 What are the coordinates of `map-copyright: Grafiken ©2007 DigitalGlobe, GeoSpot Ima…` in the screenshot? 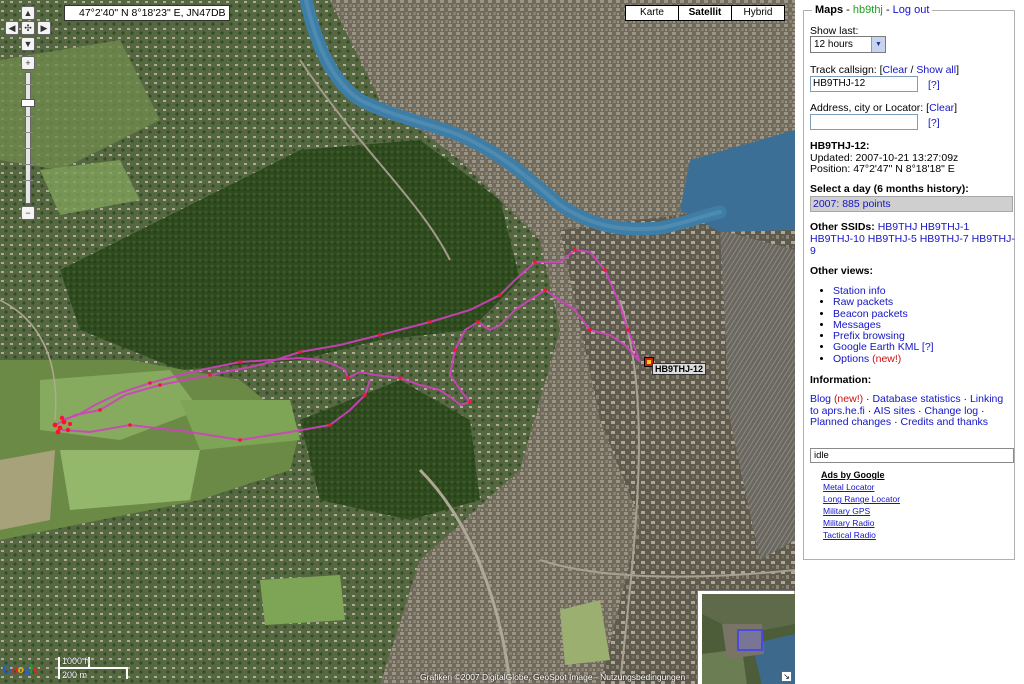 It's located at (553, 677).